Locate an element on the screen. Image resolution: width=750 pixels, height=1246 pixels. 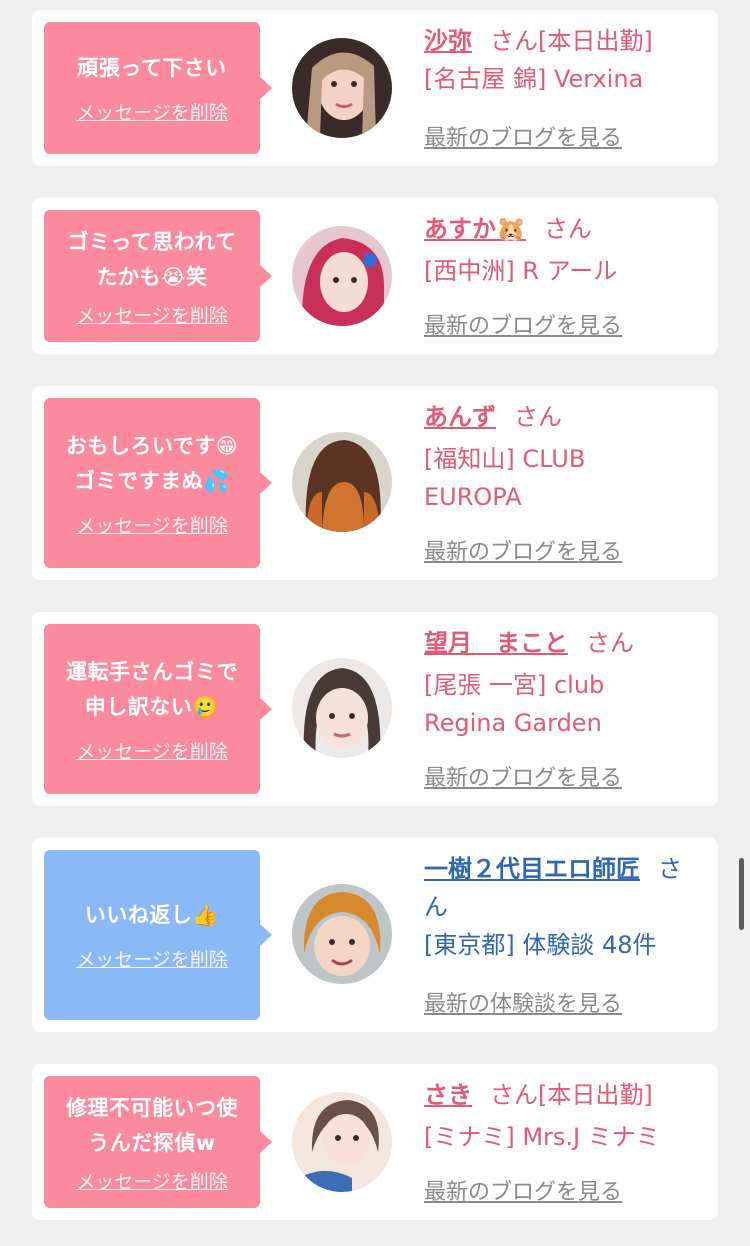
girl-info: さき さん[本日出勤] [ミナミ] Mrs.J ミナミ is located at coordinates (569, 1116).